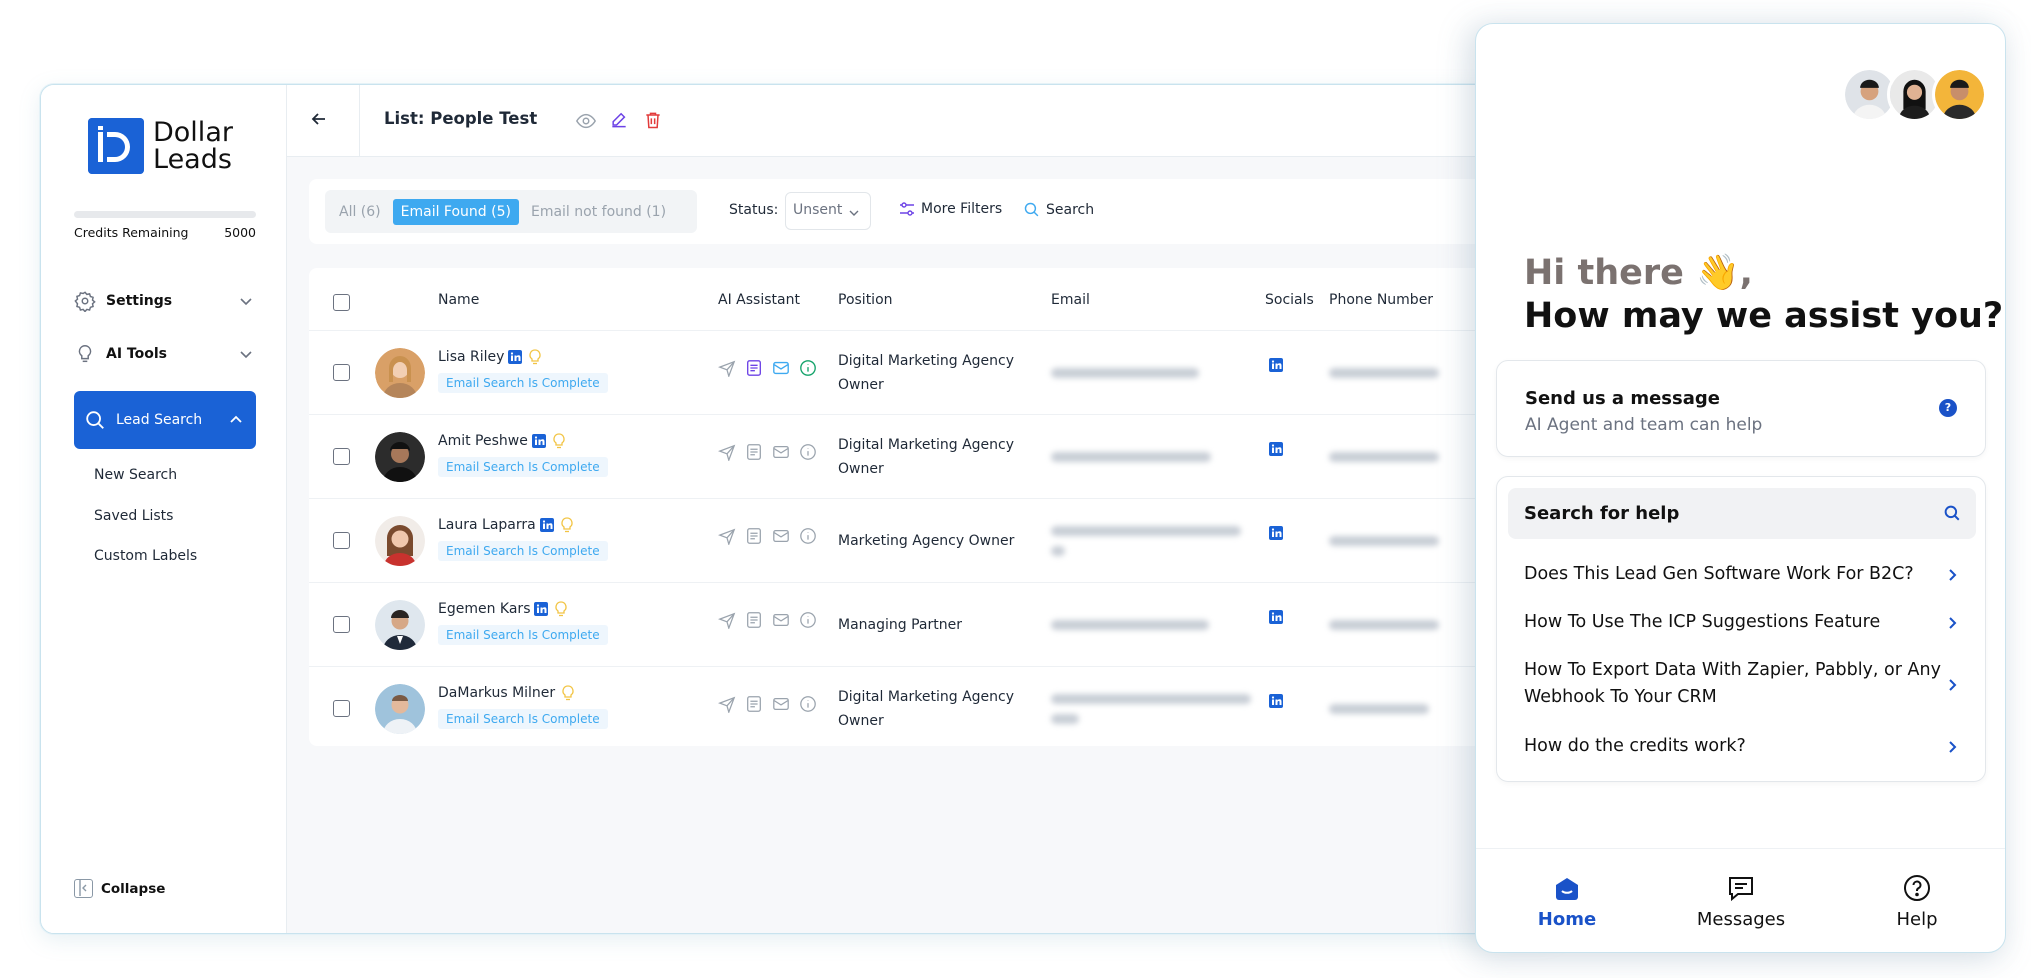 This screenshot has height=978, width=2031. I want to click on credits-value: 5000, so click(240, 232).